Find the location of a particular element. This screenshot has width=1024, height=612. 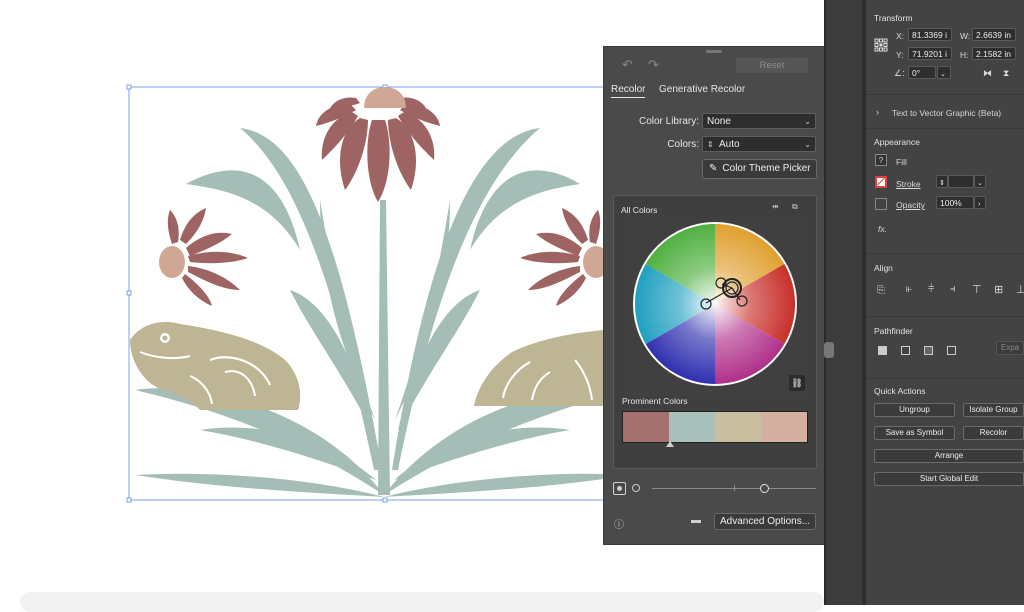

h-label: H: is located at coordinates (964, 55).